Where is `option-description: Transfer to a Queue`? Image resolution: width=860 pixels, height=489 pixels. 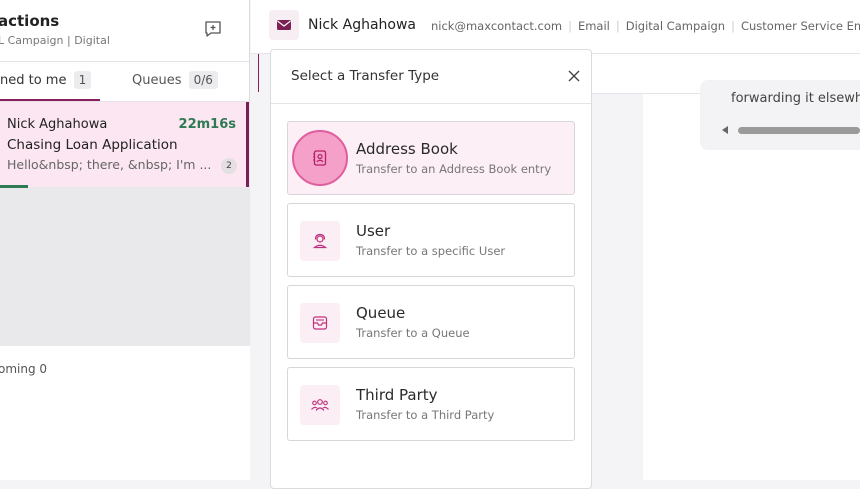
option-description: Transfer to a Queue is located at coordinates (413, 333).